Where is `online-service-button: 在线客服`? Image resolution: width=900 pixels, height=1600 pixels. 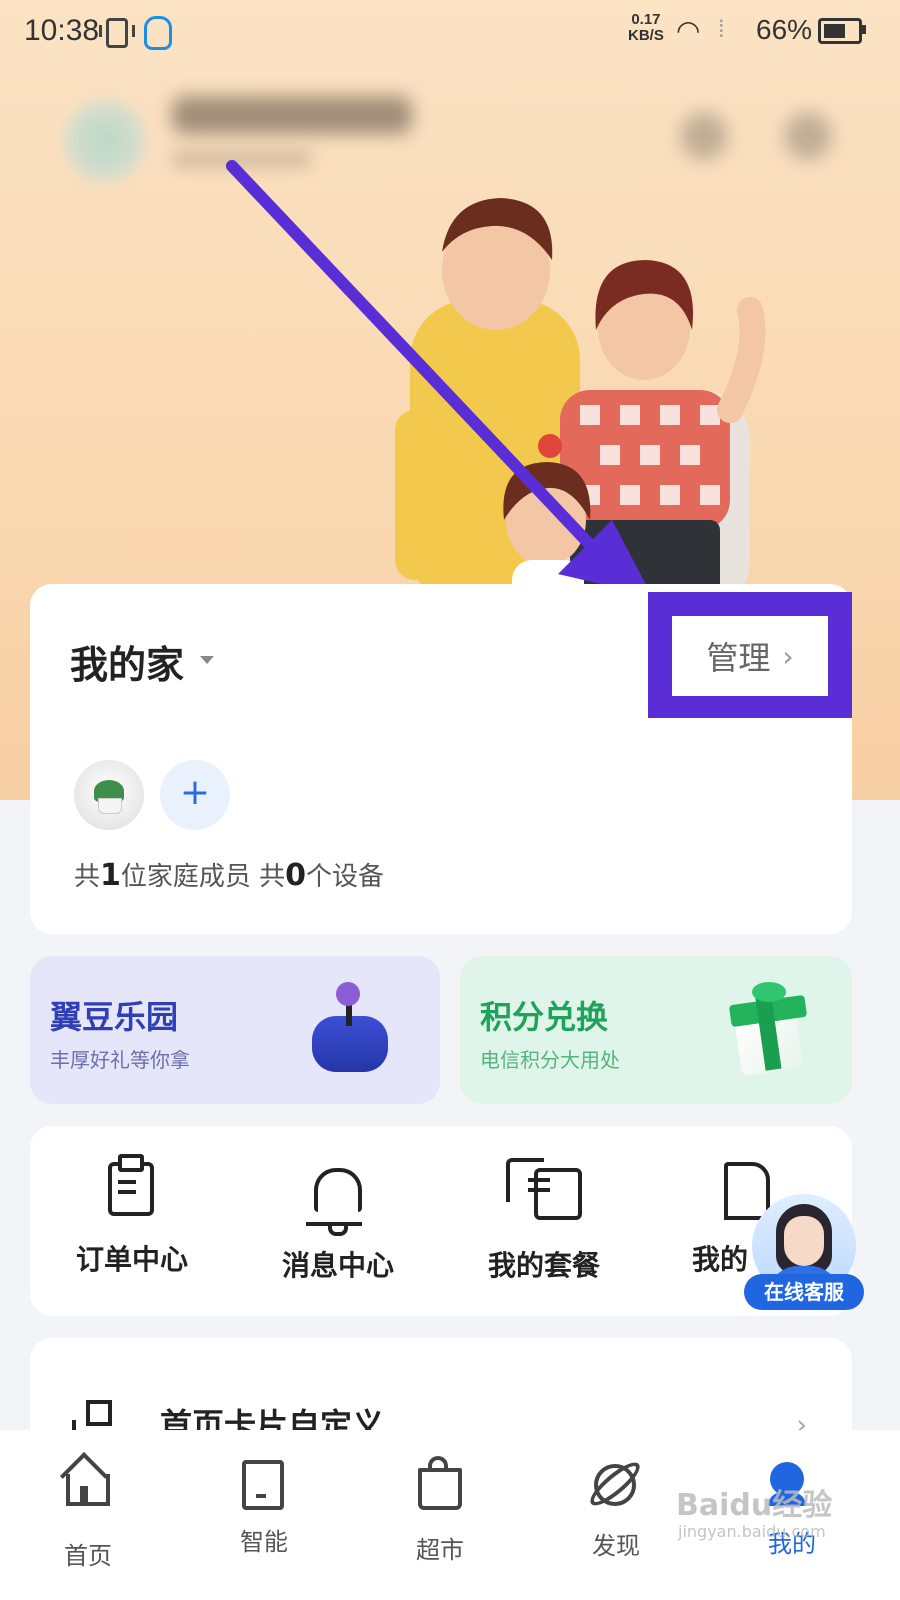 online-service-button: 在线客服 is located at coordinates (804, 1254).